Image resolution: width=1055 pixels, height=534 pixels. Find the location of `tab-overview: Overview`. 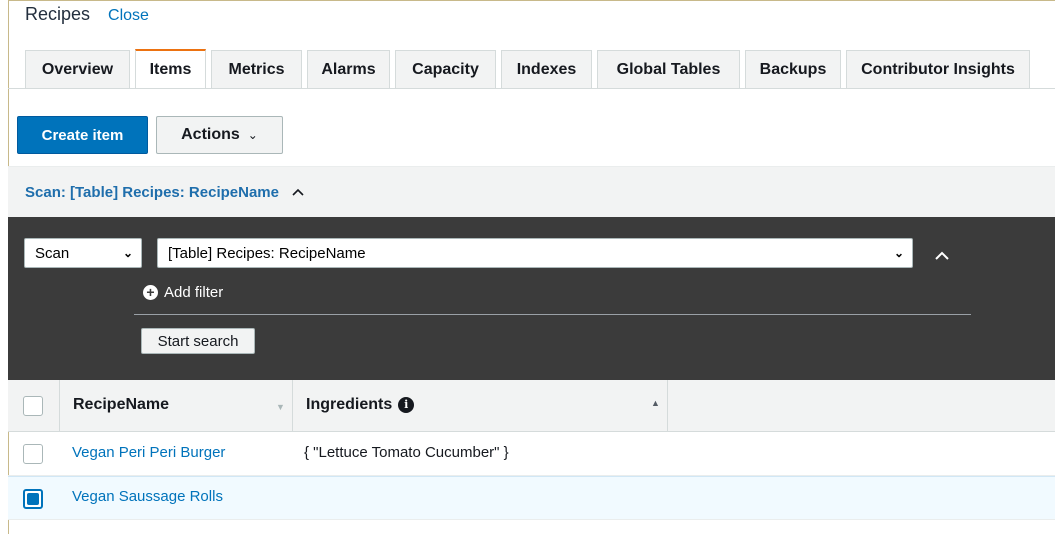

tab-overview: Overview is located at coordinates (77, 69).